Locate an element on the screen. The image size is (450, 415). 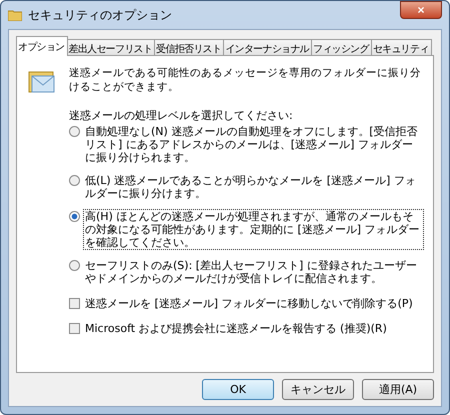
dialog-button: キャンセル is located at coordinates (318, 389).